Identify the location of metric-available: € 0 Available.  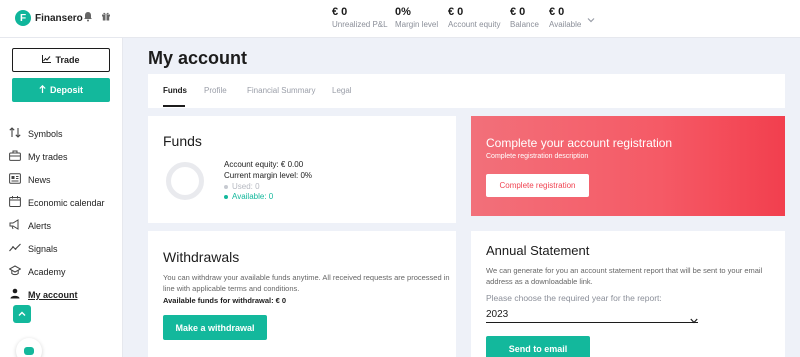
(565, 17).